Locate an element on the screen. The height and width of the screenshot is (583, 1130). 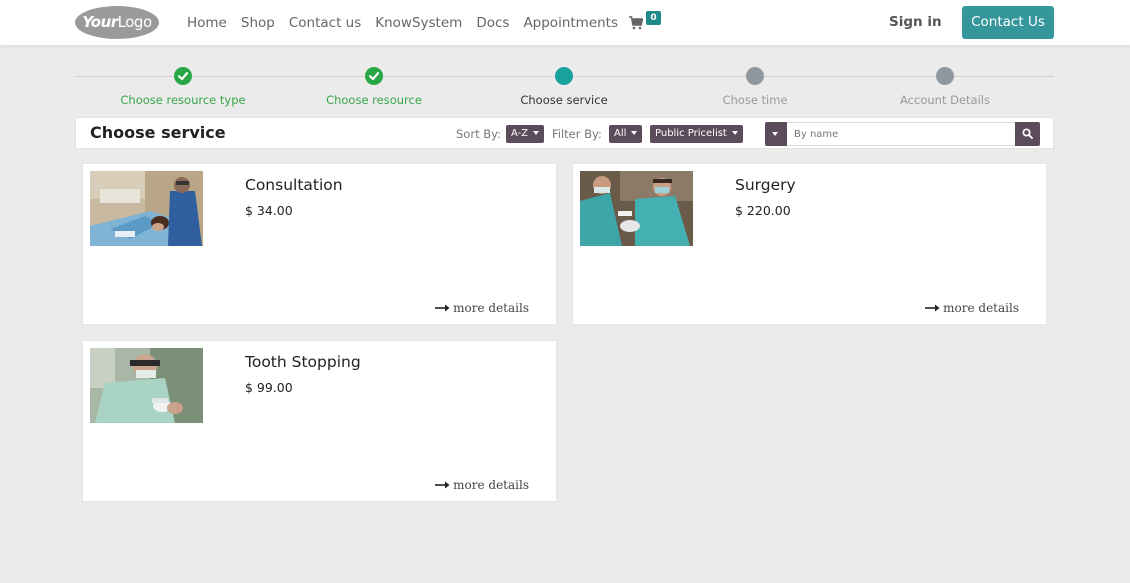
cart-count-badge: 0 is located at coordinates (653, 18).